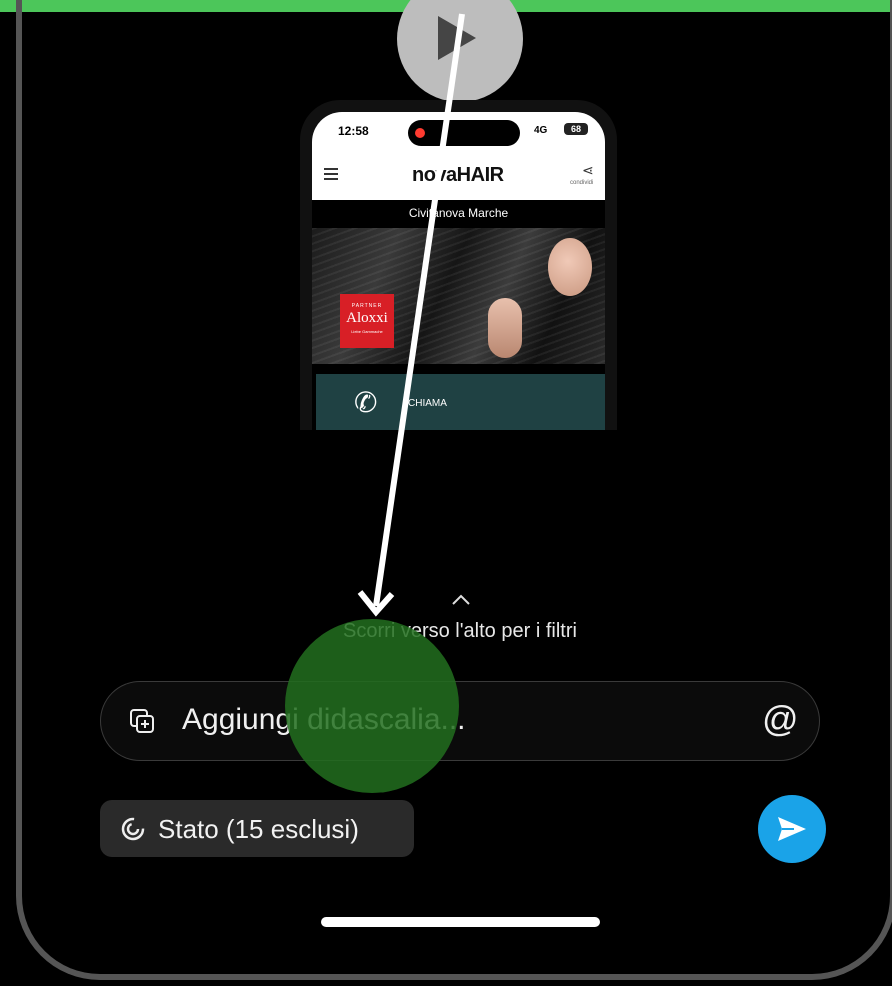 The height and width of the screenshot is (986, 892). I want to click on status-label: Stato (15 esclusi), so click(258, 829).